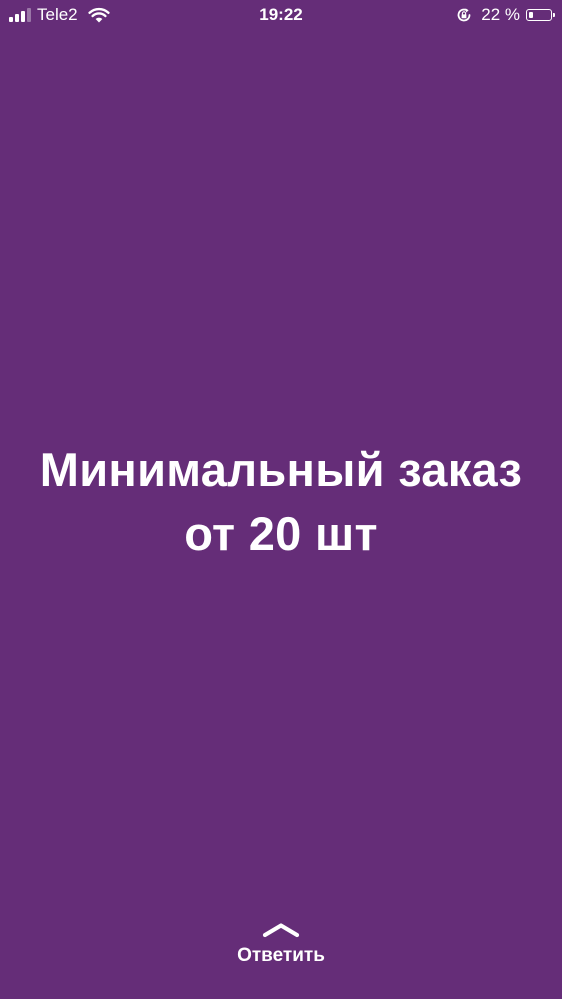  I want to click on status-right: 22 %, so click(505, 15).